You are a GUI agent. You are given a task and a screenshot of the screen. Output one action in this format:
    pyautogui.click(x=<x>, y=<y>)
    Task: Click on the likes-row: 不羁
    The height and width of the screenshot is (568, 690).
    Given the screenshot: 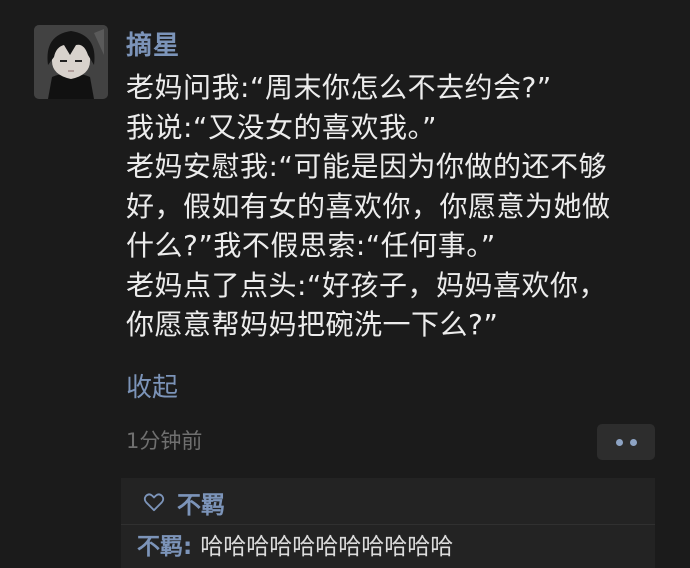 What is the action you would take?
    pyautogui.click(x=184, y=502)
    